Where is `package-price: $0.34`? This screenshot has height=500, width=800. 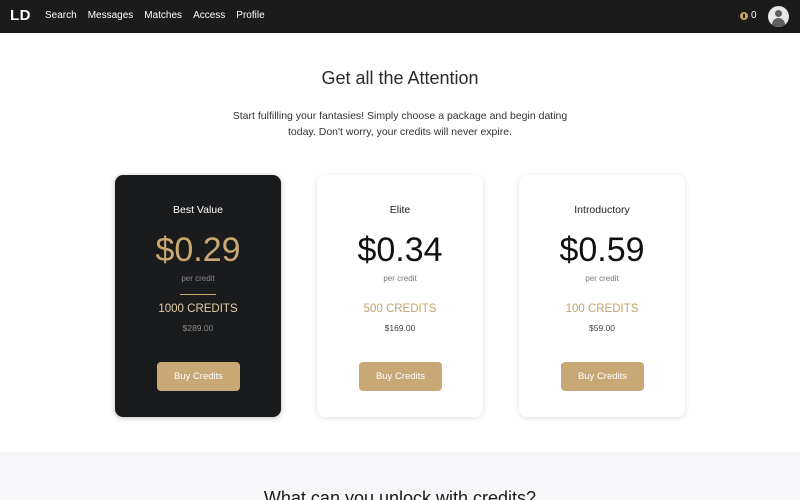 package-price: $0.34 is located at coordinates (400, 250).